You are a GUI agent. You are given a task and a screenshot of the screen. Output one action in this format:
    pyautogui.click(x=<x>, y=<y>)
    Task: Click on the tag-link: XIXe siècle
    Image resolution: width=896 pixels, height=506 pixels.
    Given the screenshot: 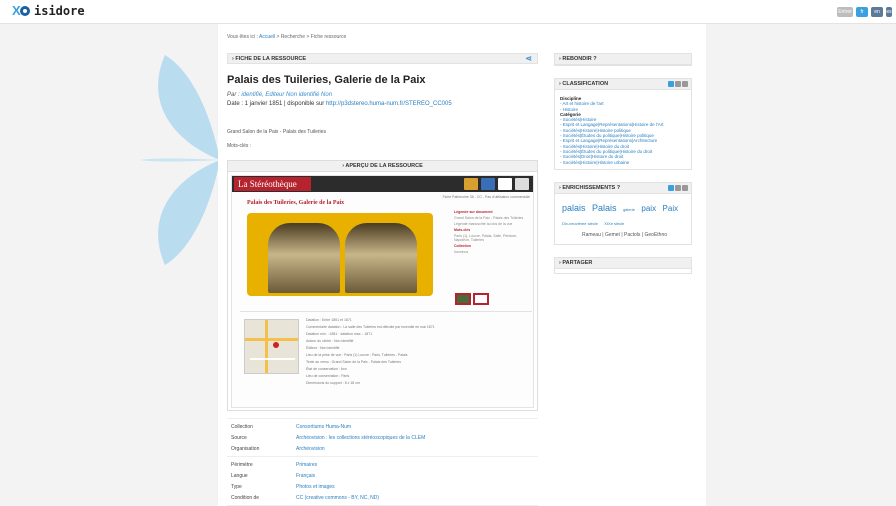 What is the action you would take?
    pyautogui.click(x=614, y=223)
    